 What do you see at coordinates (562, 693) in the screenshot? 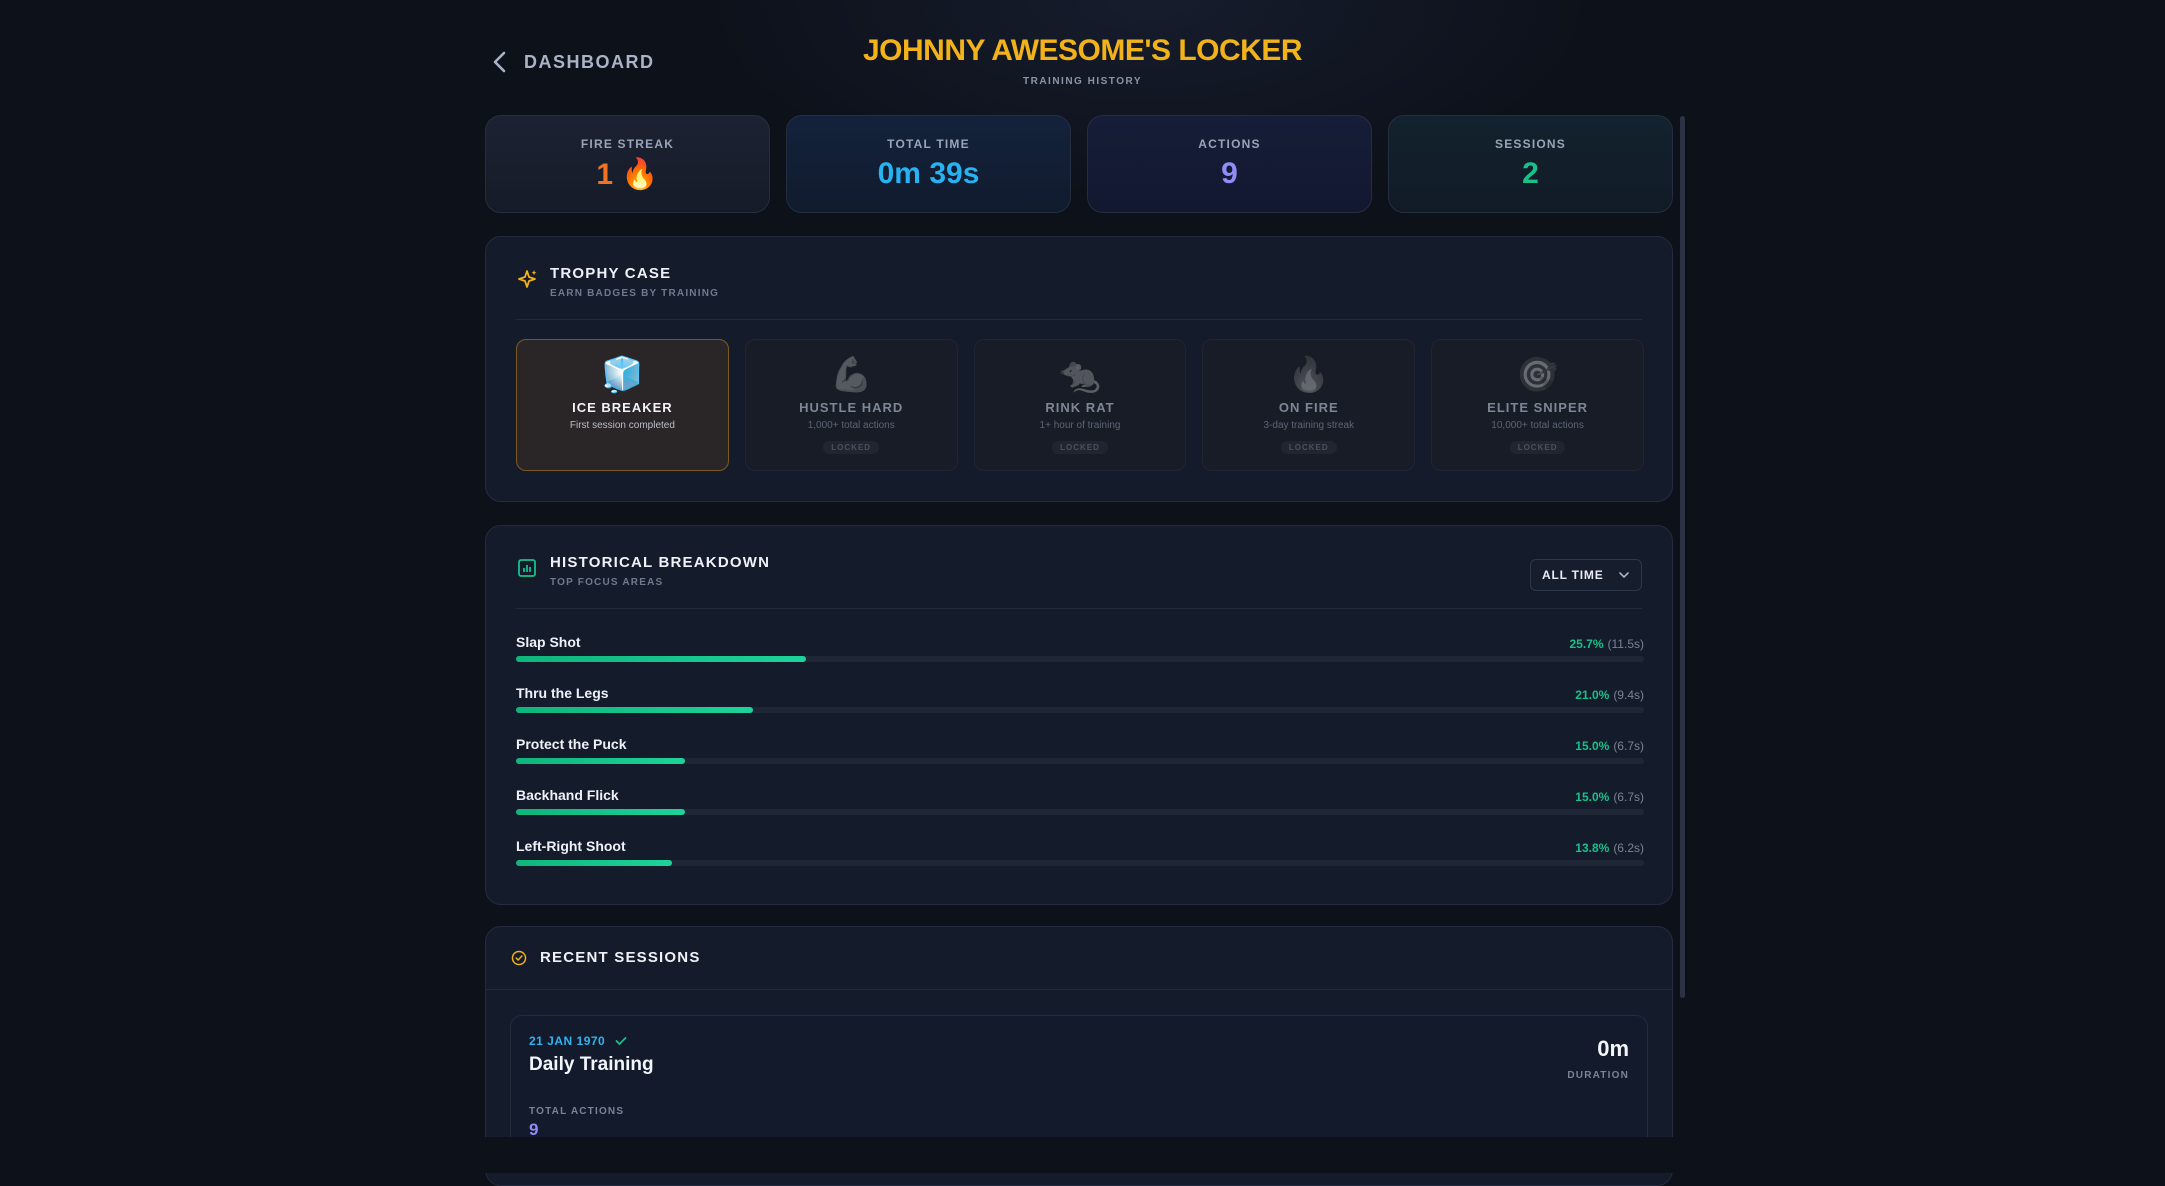
I see `focus-area-name: Thru the Legs` at bounding box center [562, 693].